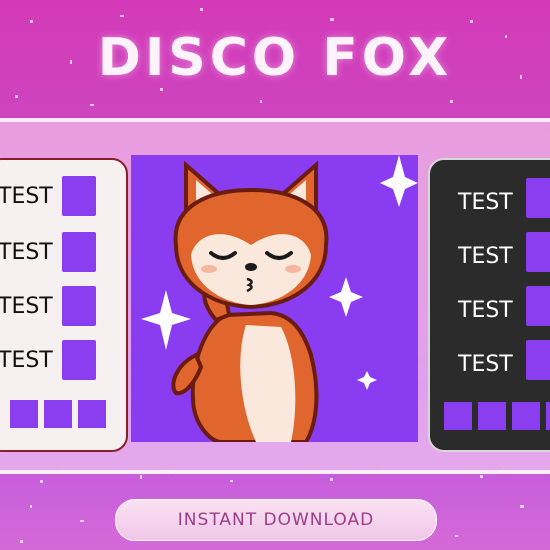  I want to click on dark-preview-panel: TEST TEST TEST TEST, so click(489, 305).